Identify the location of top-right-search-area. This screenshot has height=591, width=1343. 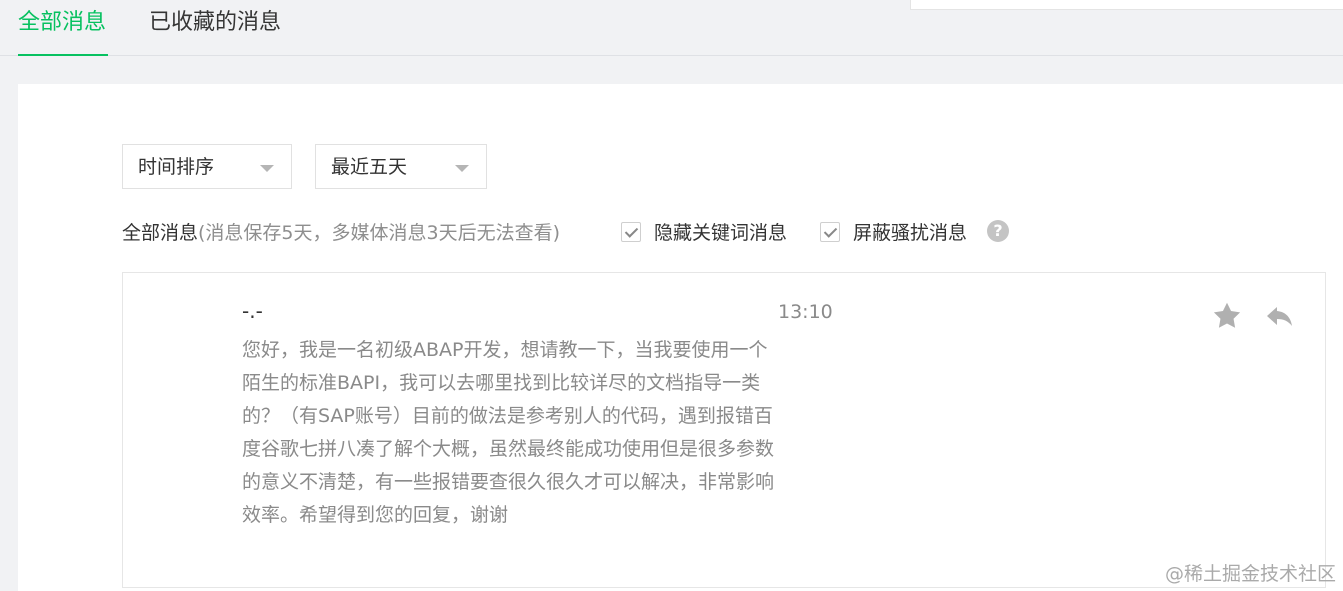
(1126, 5).